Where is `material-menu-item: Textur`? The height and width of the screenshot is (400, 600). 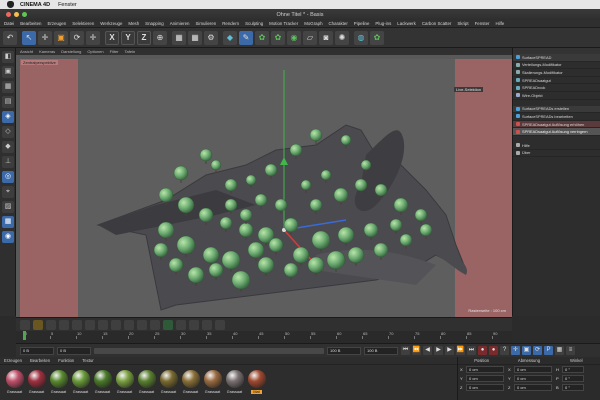 material-menu-item: Textur is located at coordinates (87, 360).